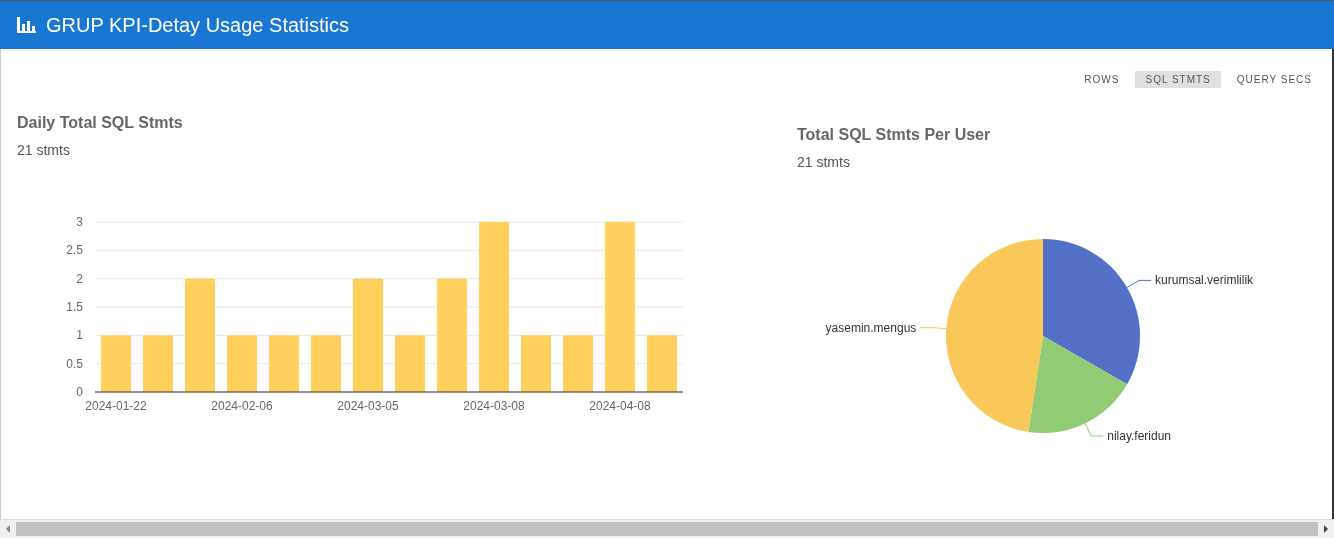 This screenshot has width=1334, height=538. I want to click on scrollbar-thumb, so click(667, 529).